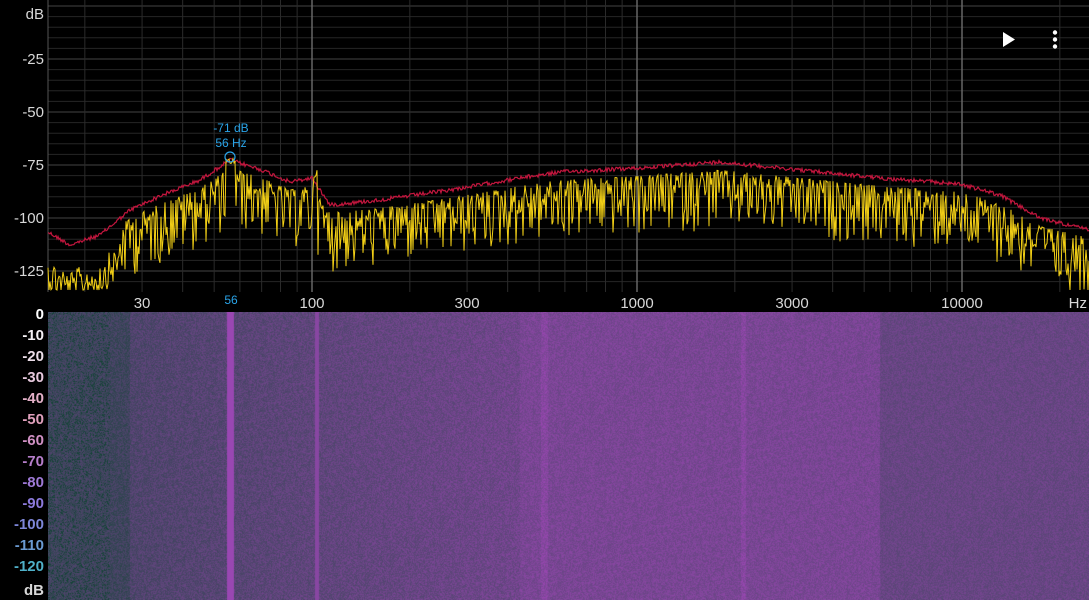  What do you see at coordinates (39, 314) in the screenshot?
I see `spectrogram-scale-label: 0` at bounding box center [39, 314].